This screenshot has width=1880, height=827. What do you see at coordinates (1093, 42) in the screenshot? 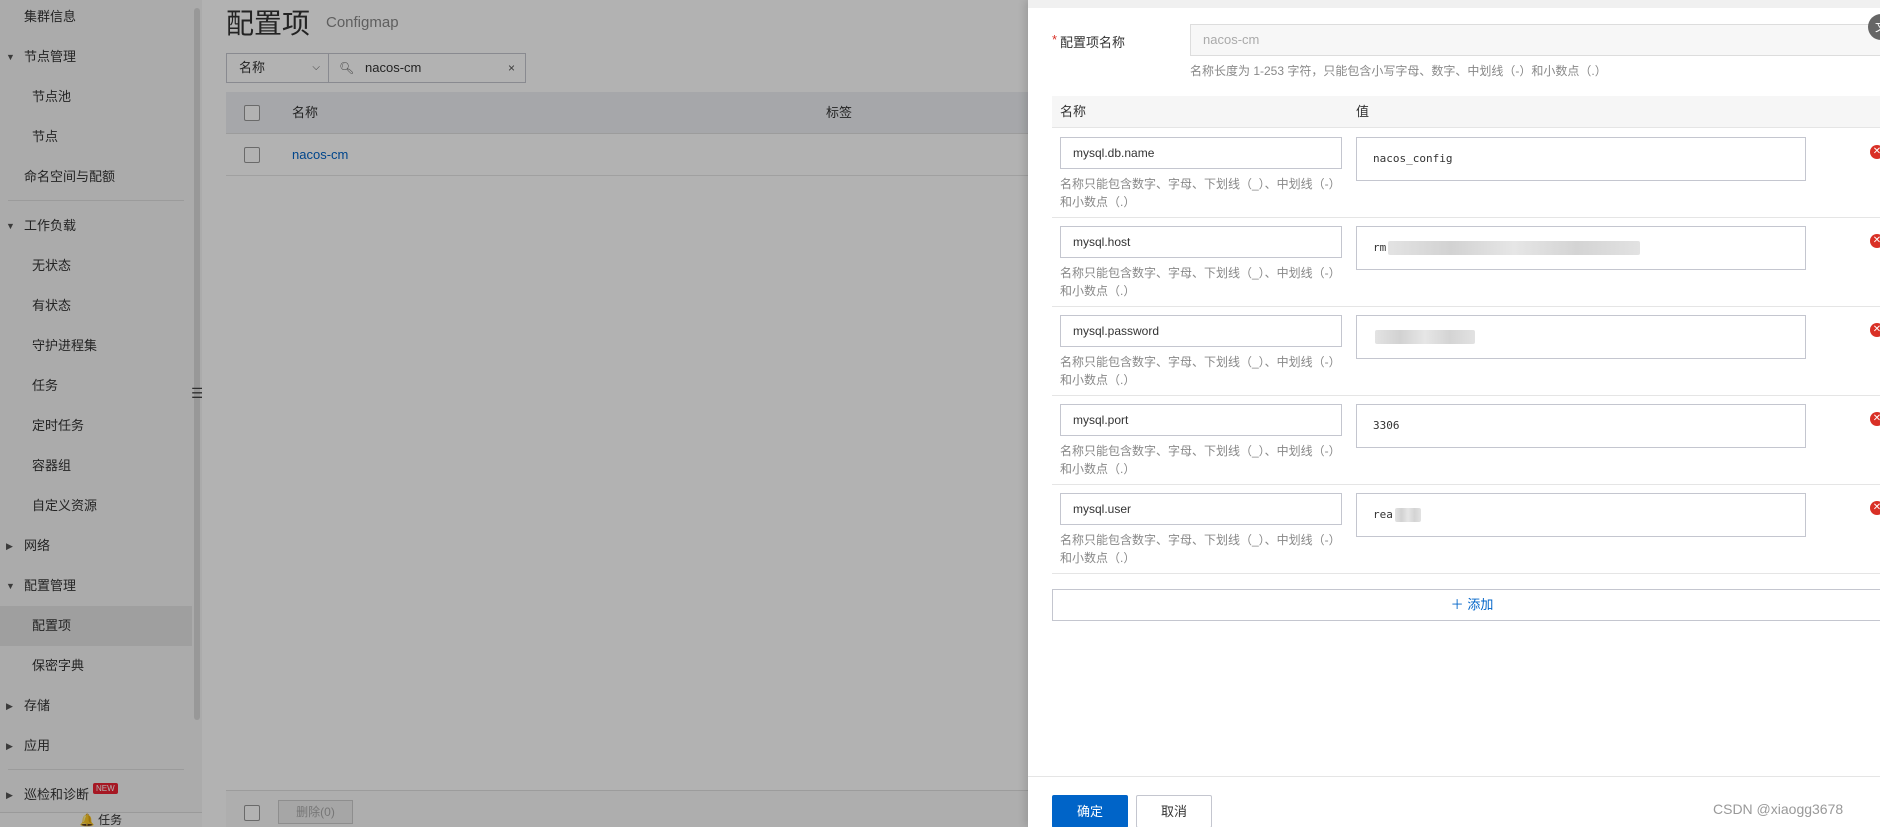
I see `configmap-name-label: 配置项名称` at bounding box center [1093, 42].